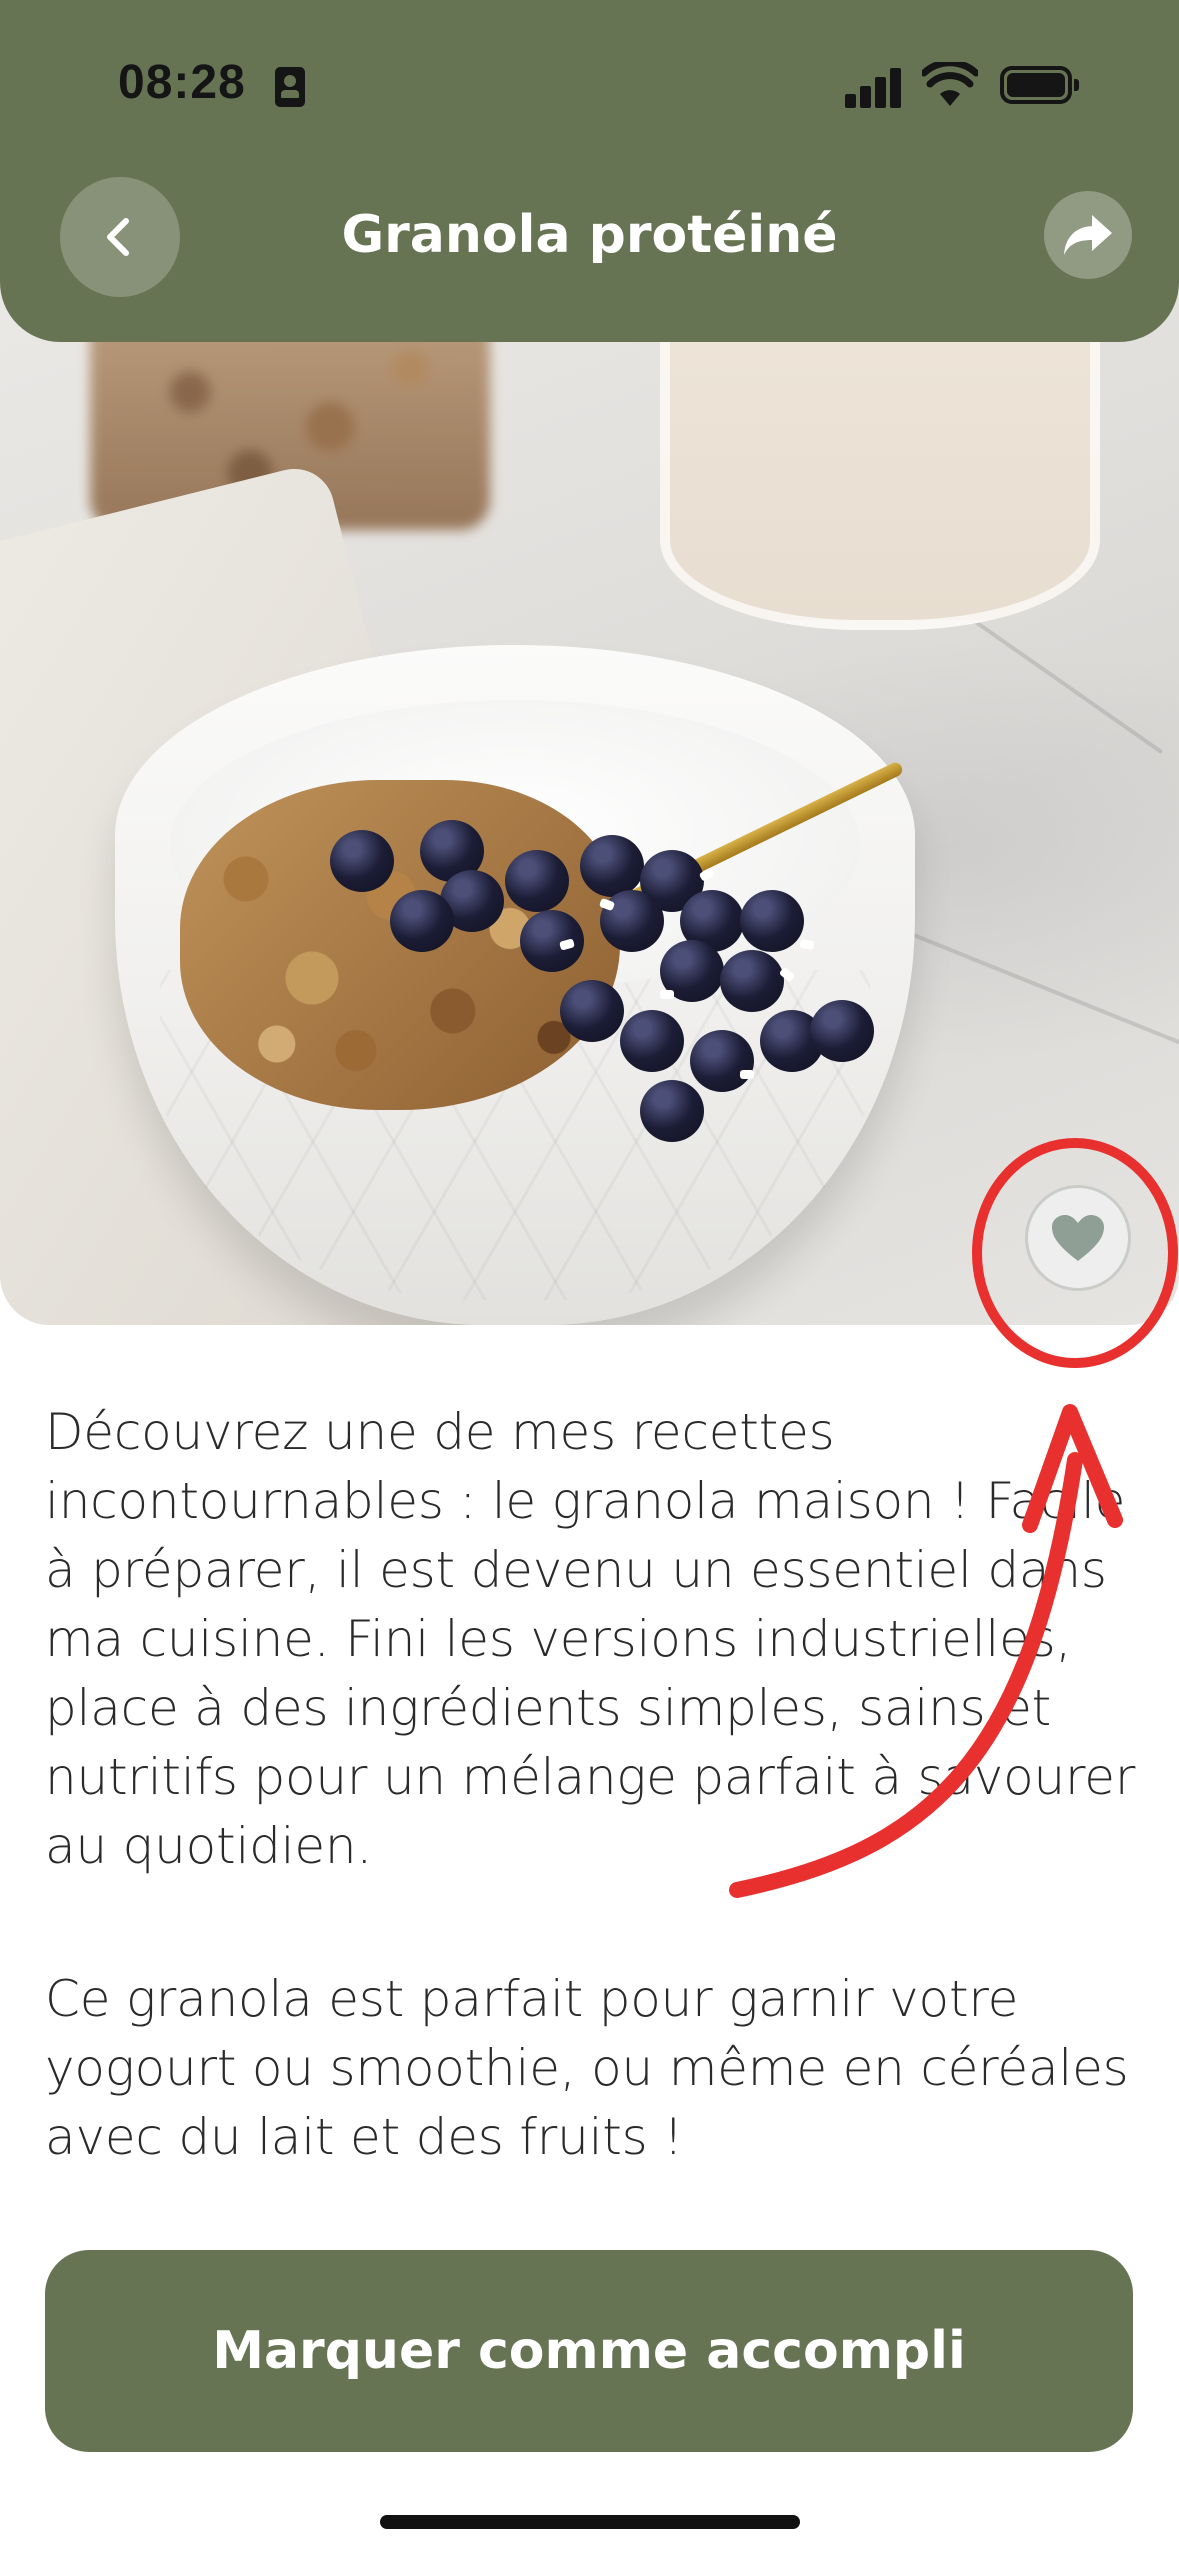 The height and width of the screenshot is (2556, 1179). I want to click on wifi-icon, so click(950, 84).